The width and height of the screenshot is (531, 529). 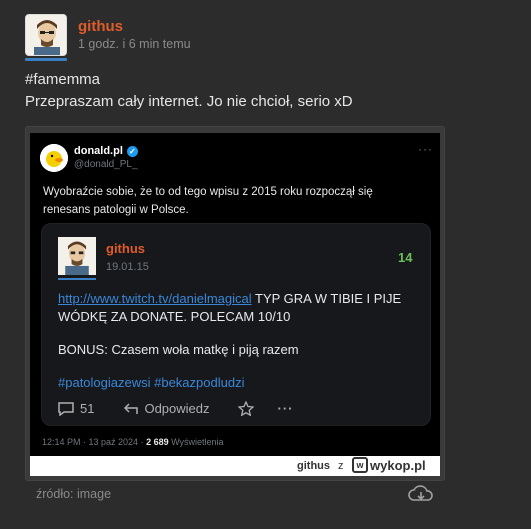 I want to click on post-tag: #famemma, so click(x=62, y=79).